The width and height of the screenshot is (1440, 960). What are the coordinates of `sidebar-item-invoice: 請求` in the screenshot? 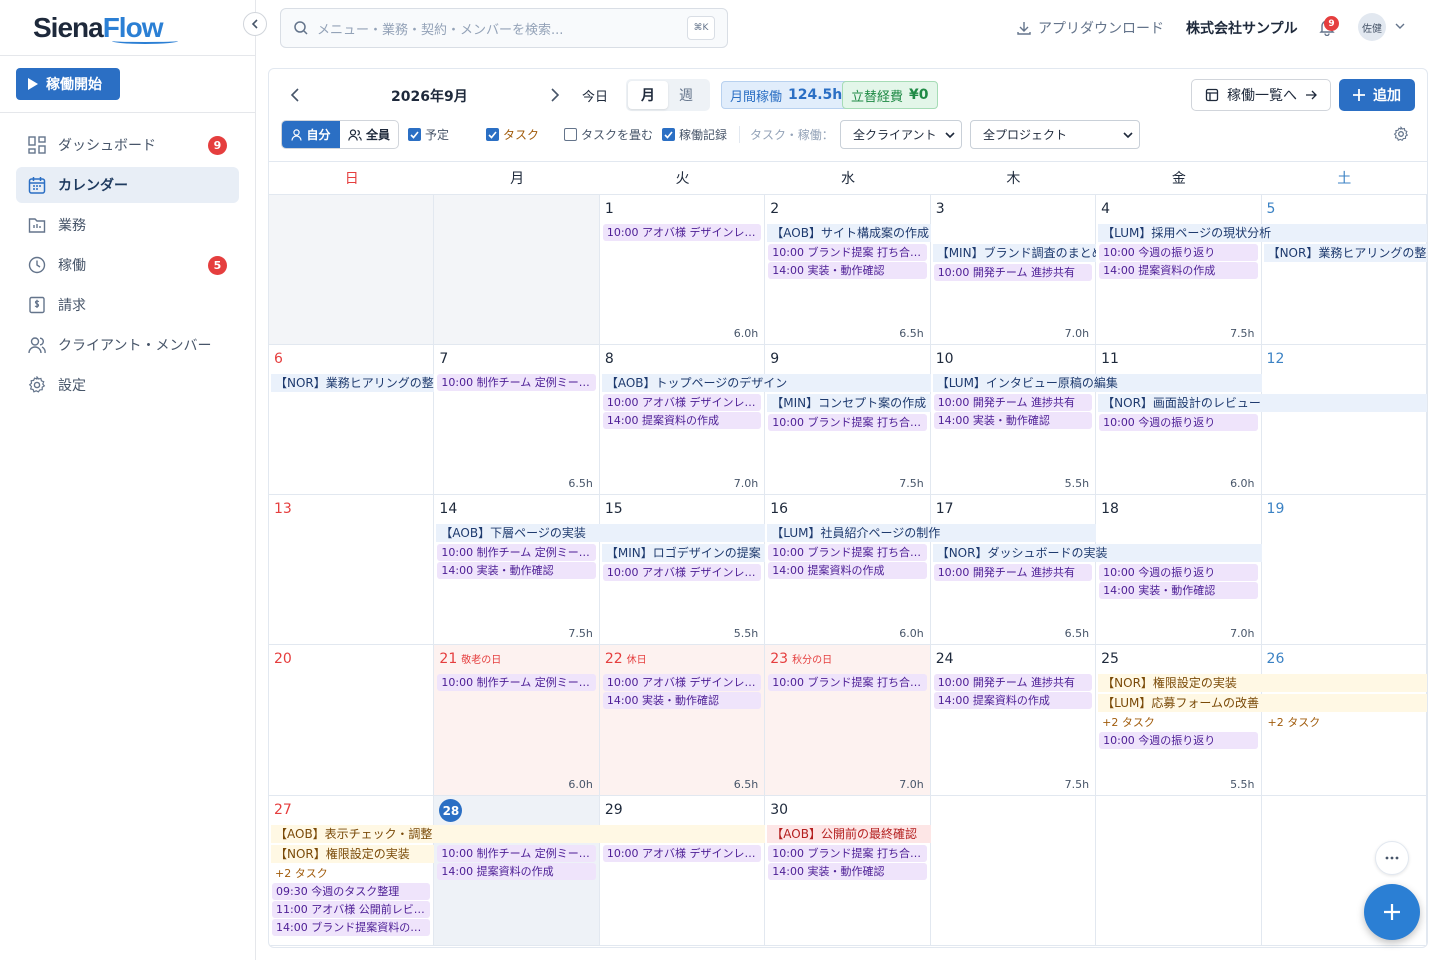 It's located at (127, 305).